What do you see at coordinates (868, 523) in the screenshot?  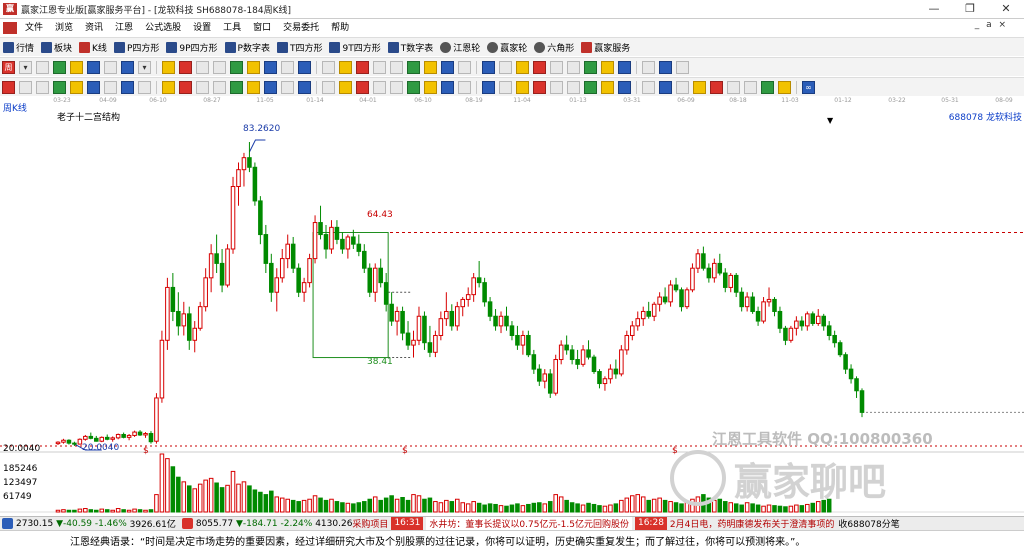 I see `trade-detail-button: 收688078分笔` at bounding box center [868, 523].